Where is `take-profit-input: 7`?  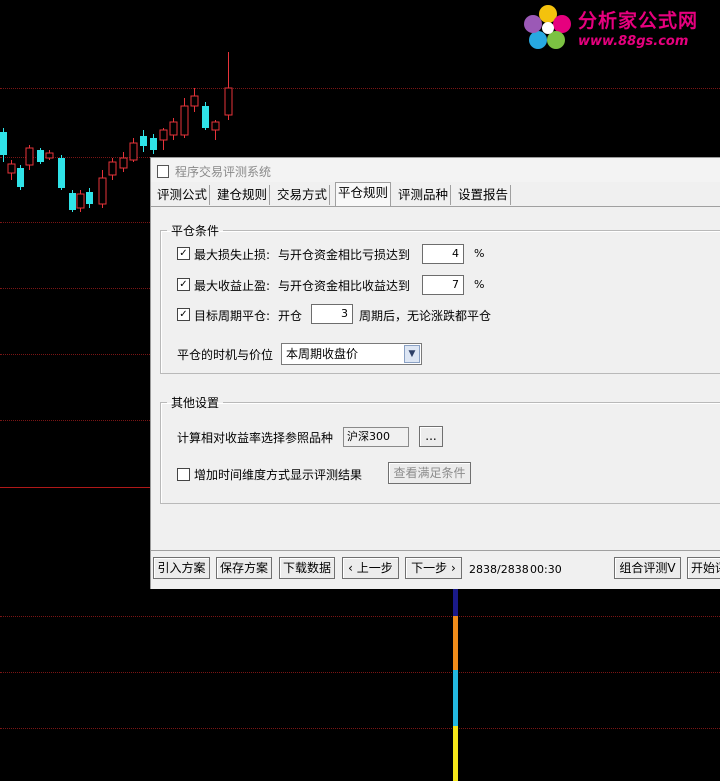
take-profit-input: 7 is located at coordinates (443, 285).